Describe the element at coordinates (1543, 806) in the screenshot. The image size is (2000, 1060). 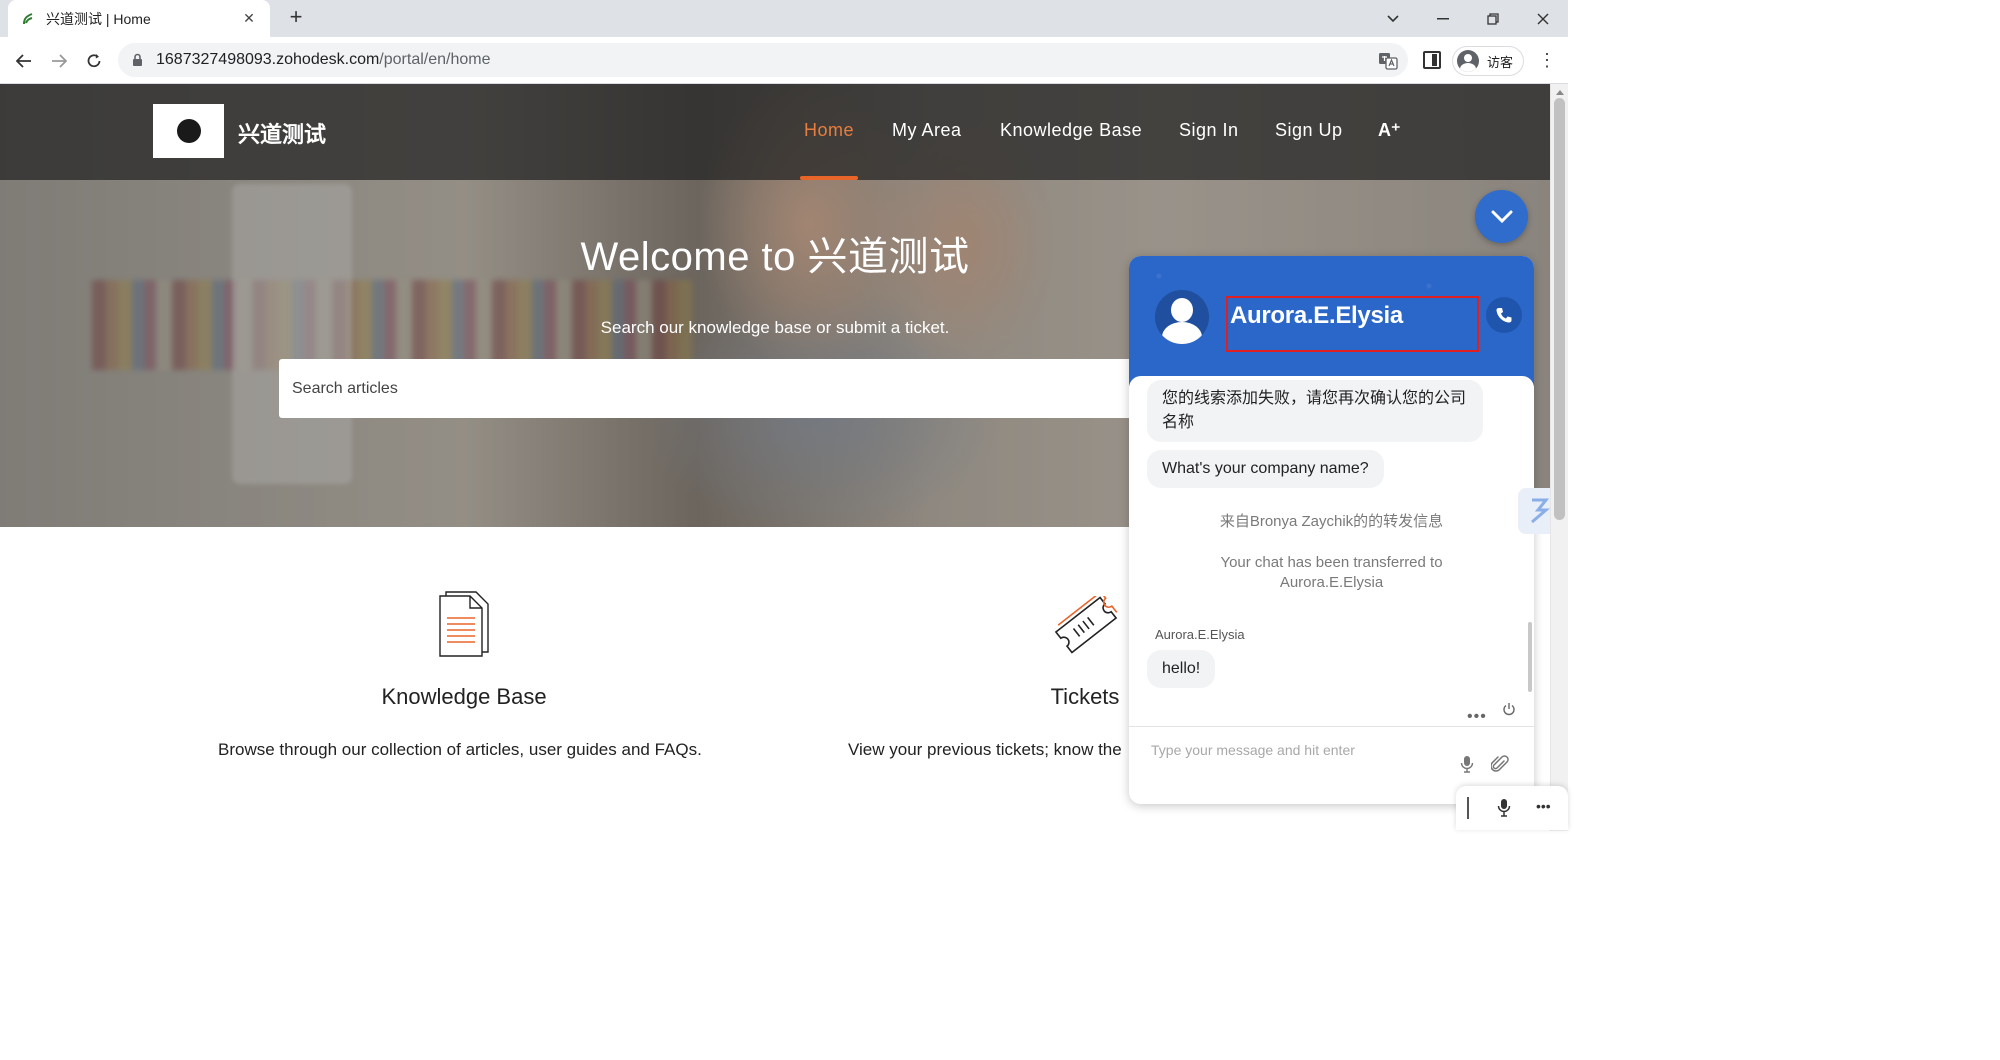
I see `voice-more-icon: •••` at that location.